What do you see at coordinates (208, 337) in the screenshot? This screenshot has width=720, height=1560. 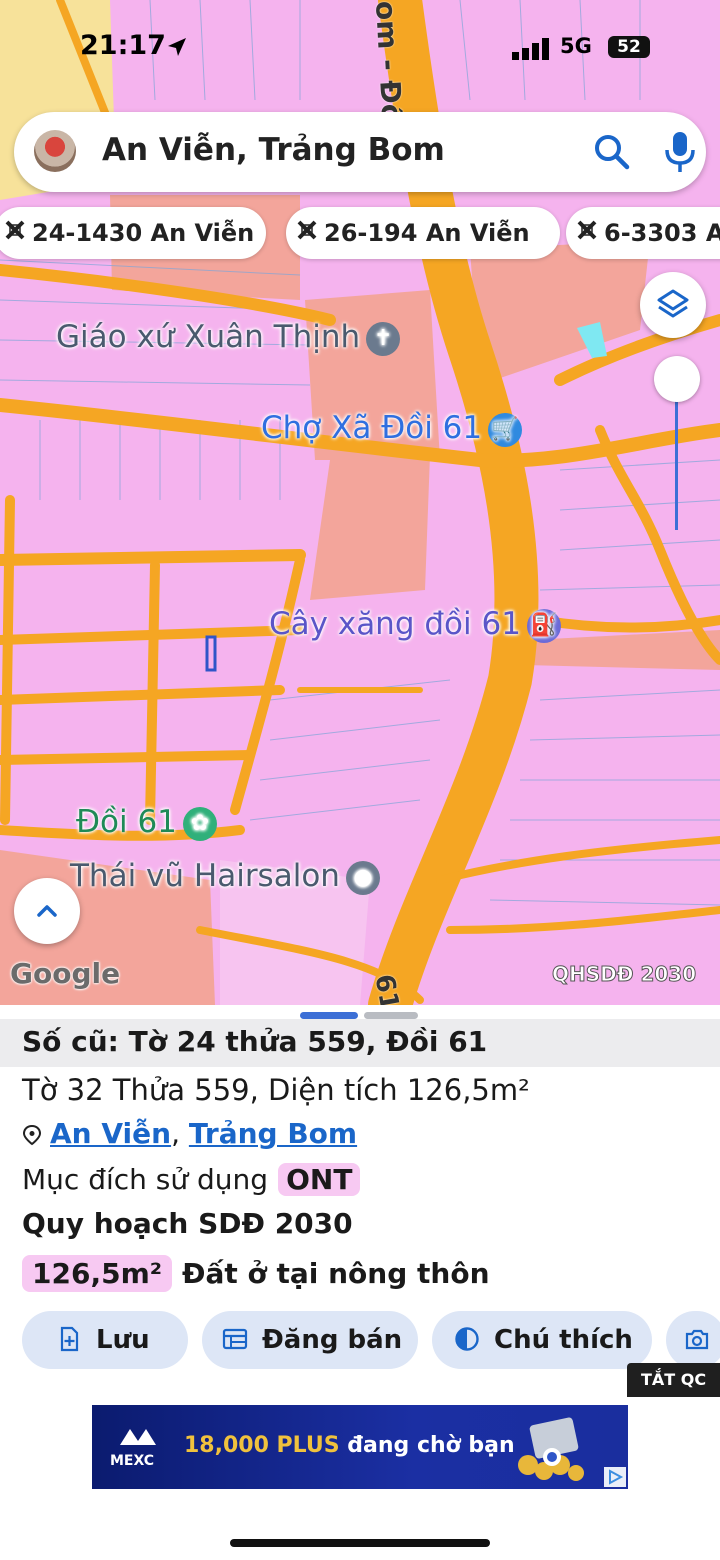 I see `poi-label: Giáo xứ Xuân Thịnh` at bounding box center [208, 337].